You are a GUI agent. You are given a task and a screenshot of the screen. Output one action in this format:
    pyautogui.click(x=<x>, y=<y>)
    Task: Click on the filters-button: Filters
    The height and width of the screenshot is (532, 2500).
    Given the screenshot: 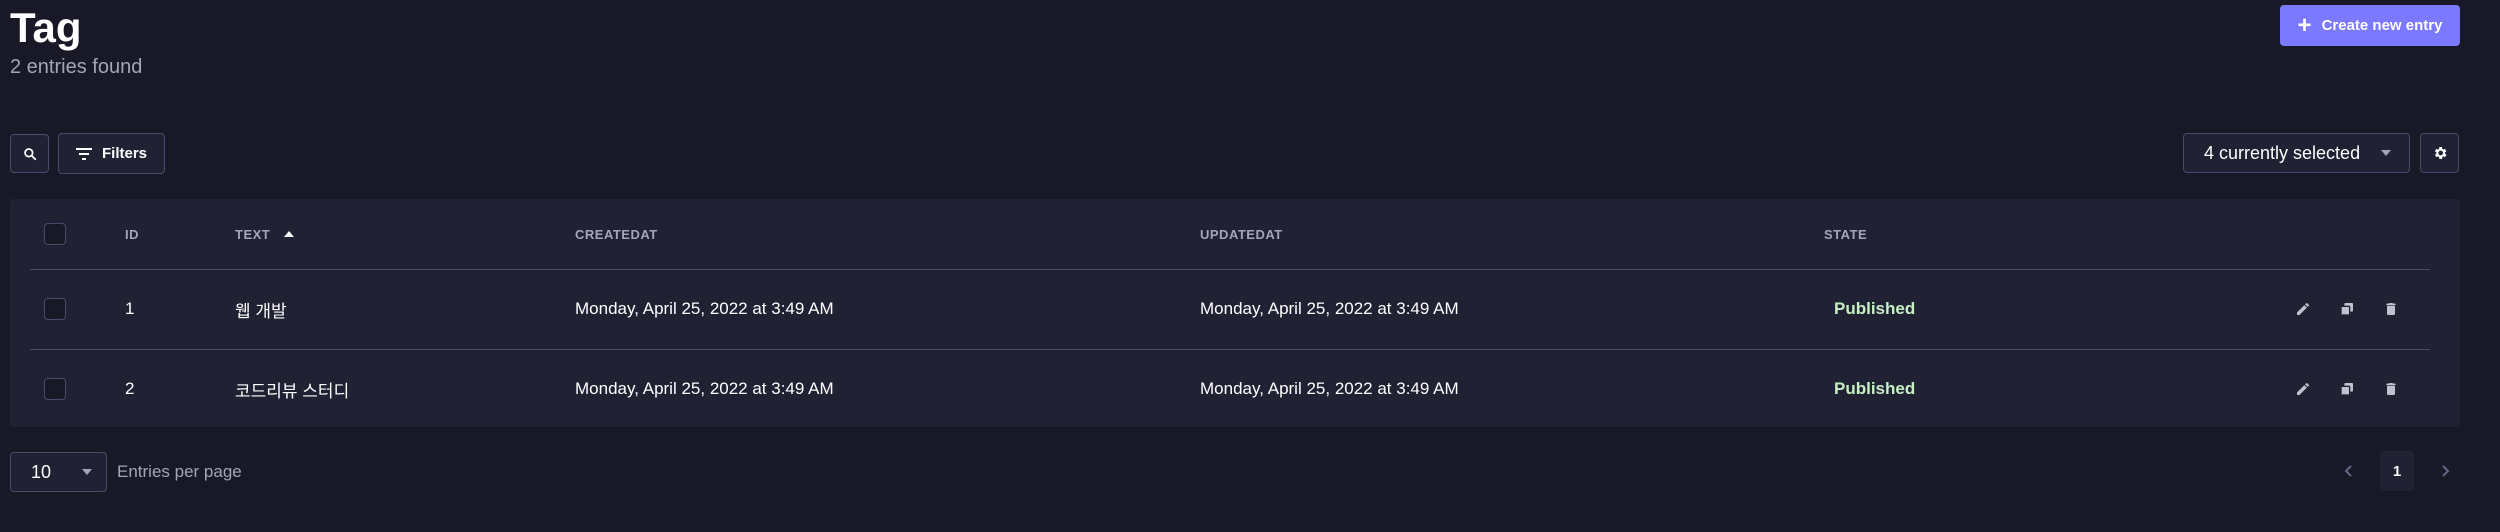 What is the action you would take?
    pyautogui.click(x=111, y=153)
    